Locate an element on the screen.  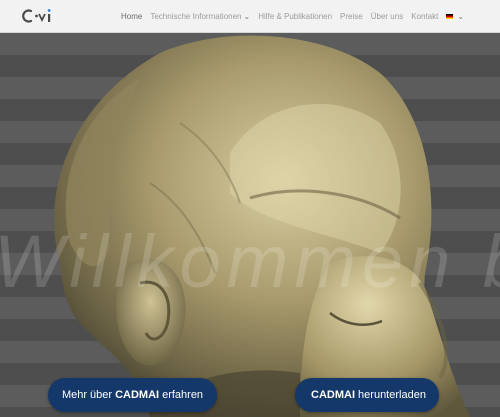
learn-more-button: Mehr über CADMAI erfahren is located at coordinates (132, 395).